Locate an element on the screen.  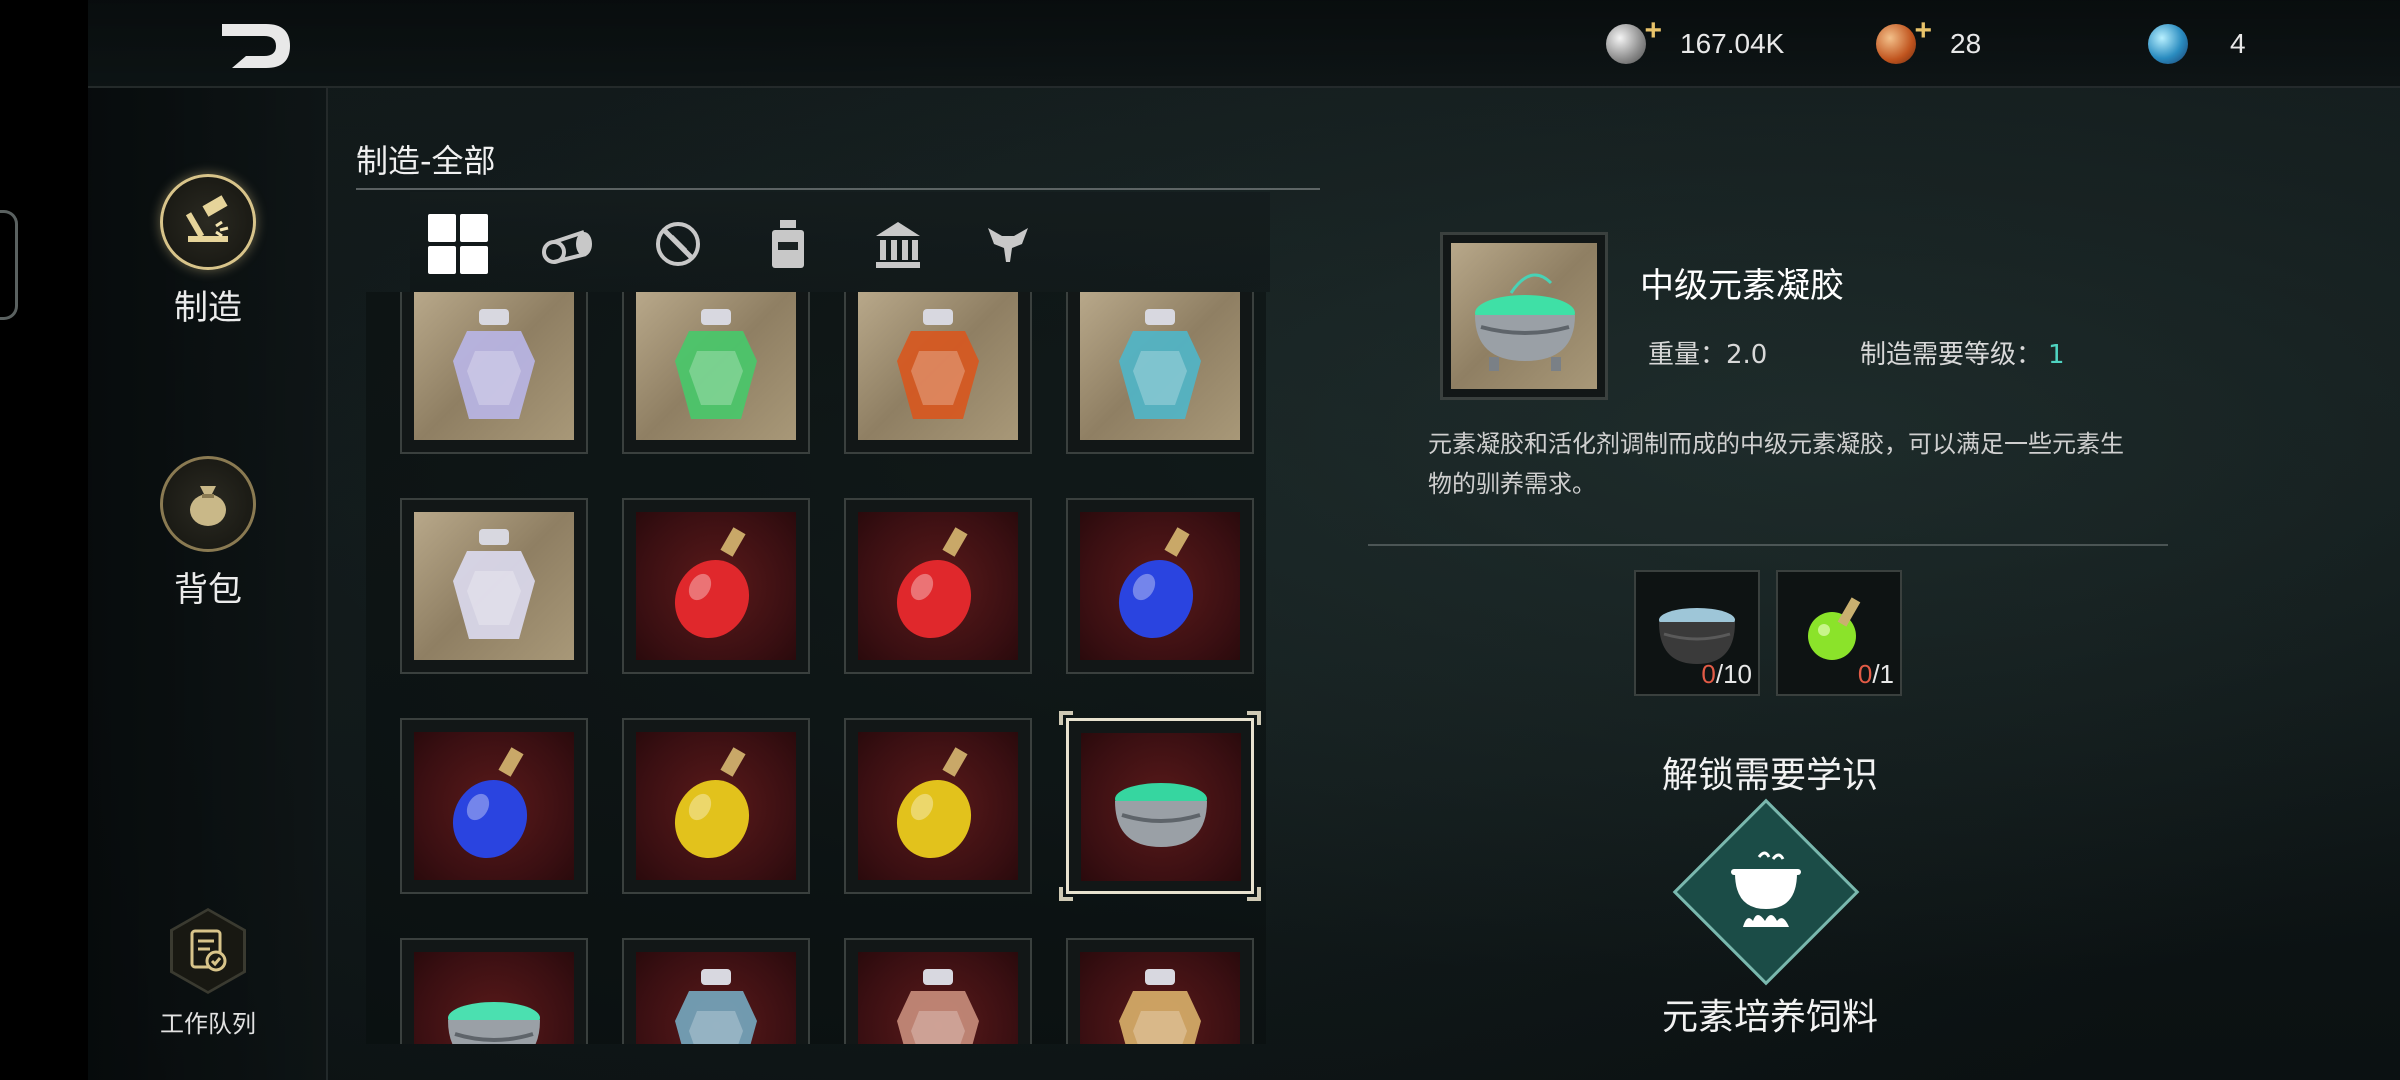
material-slot-2: 0/1 is located at coordinates (1839, 633).